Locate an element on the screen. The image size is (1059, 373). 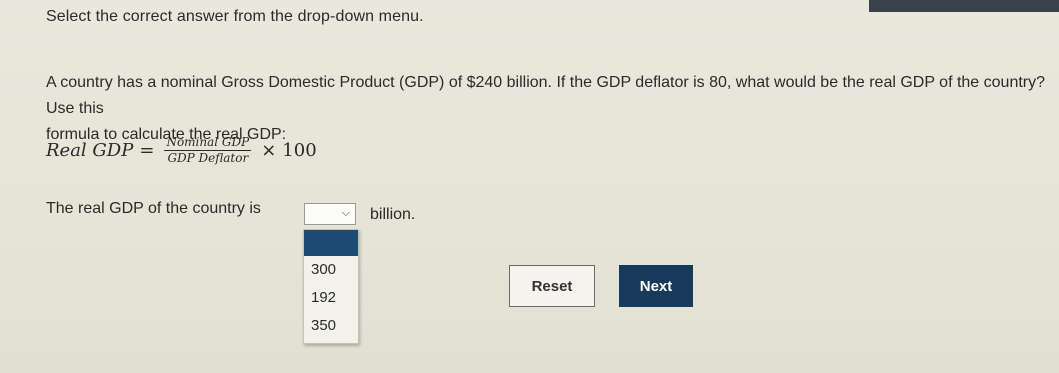
answer-select: ⌵ is located at coordinates (330, 214).